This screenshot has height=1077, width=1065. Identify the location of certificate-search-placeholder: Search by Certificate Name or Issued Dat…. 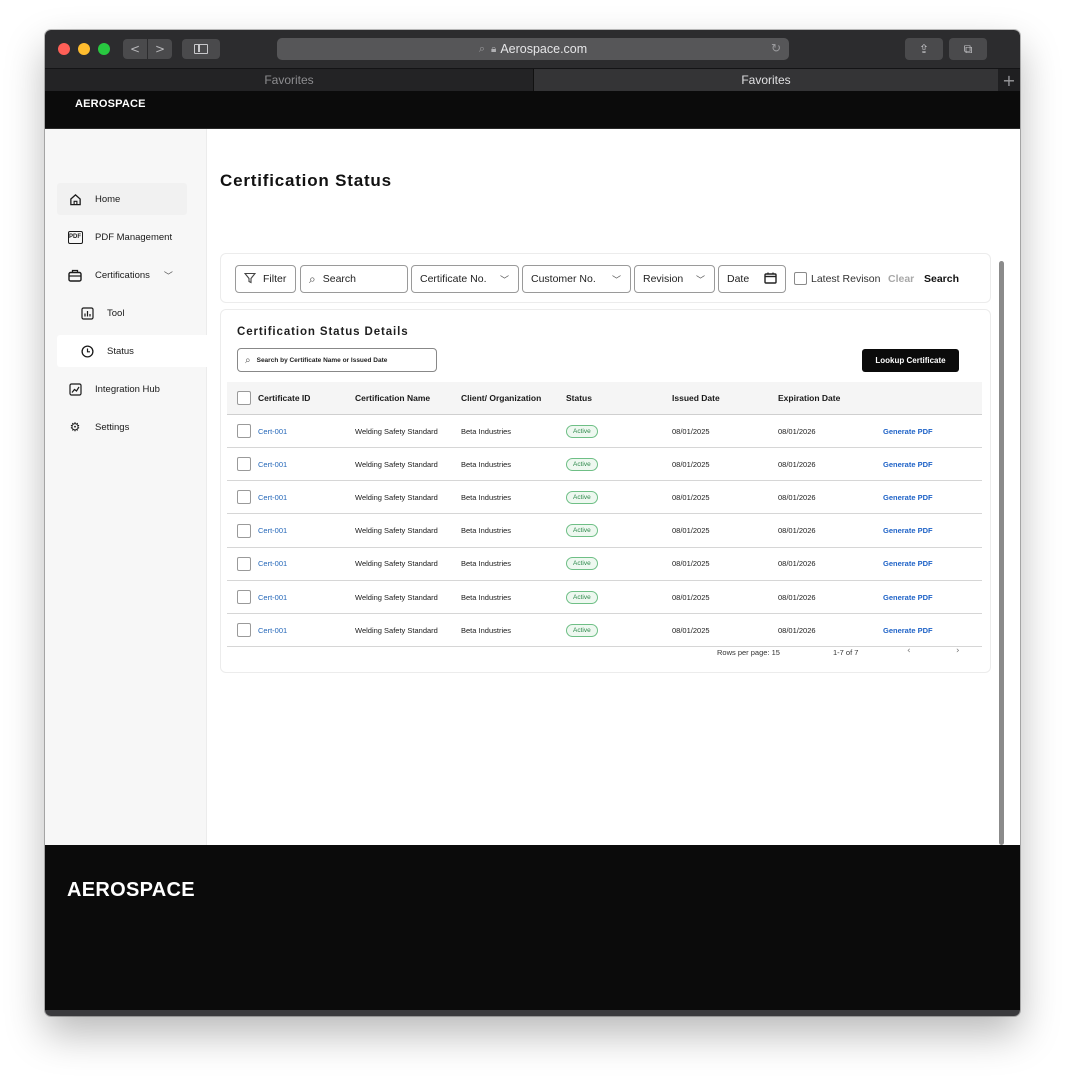
(322, 360).